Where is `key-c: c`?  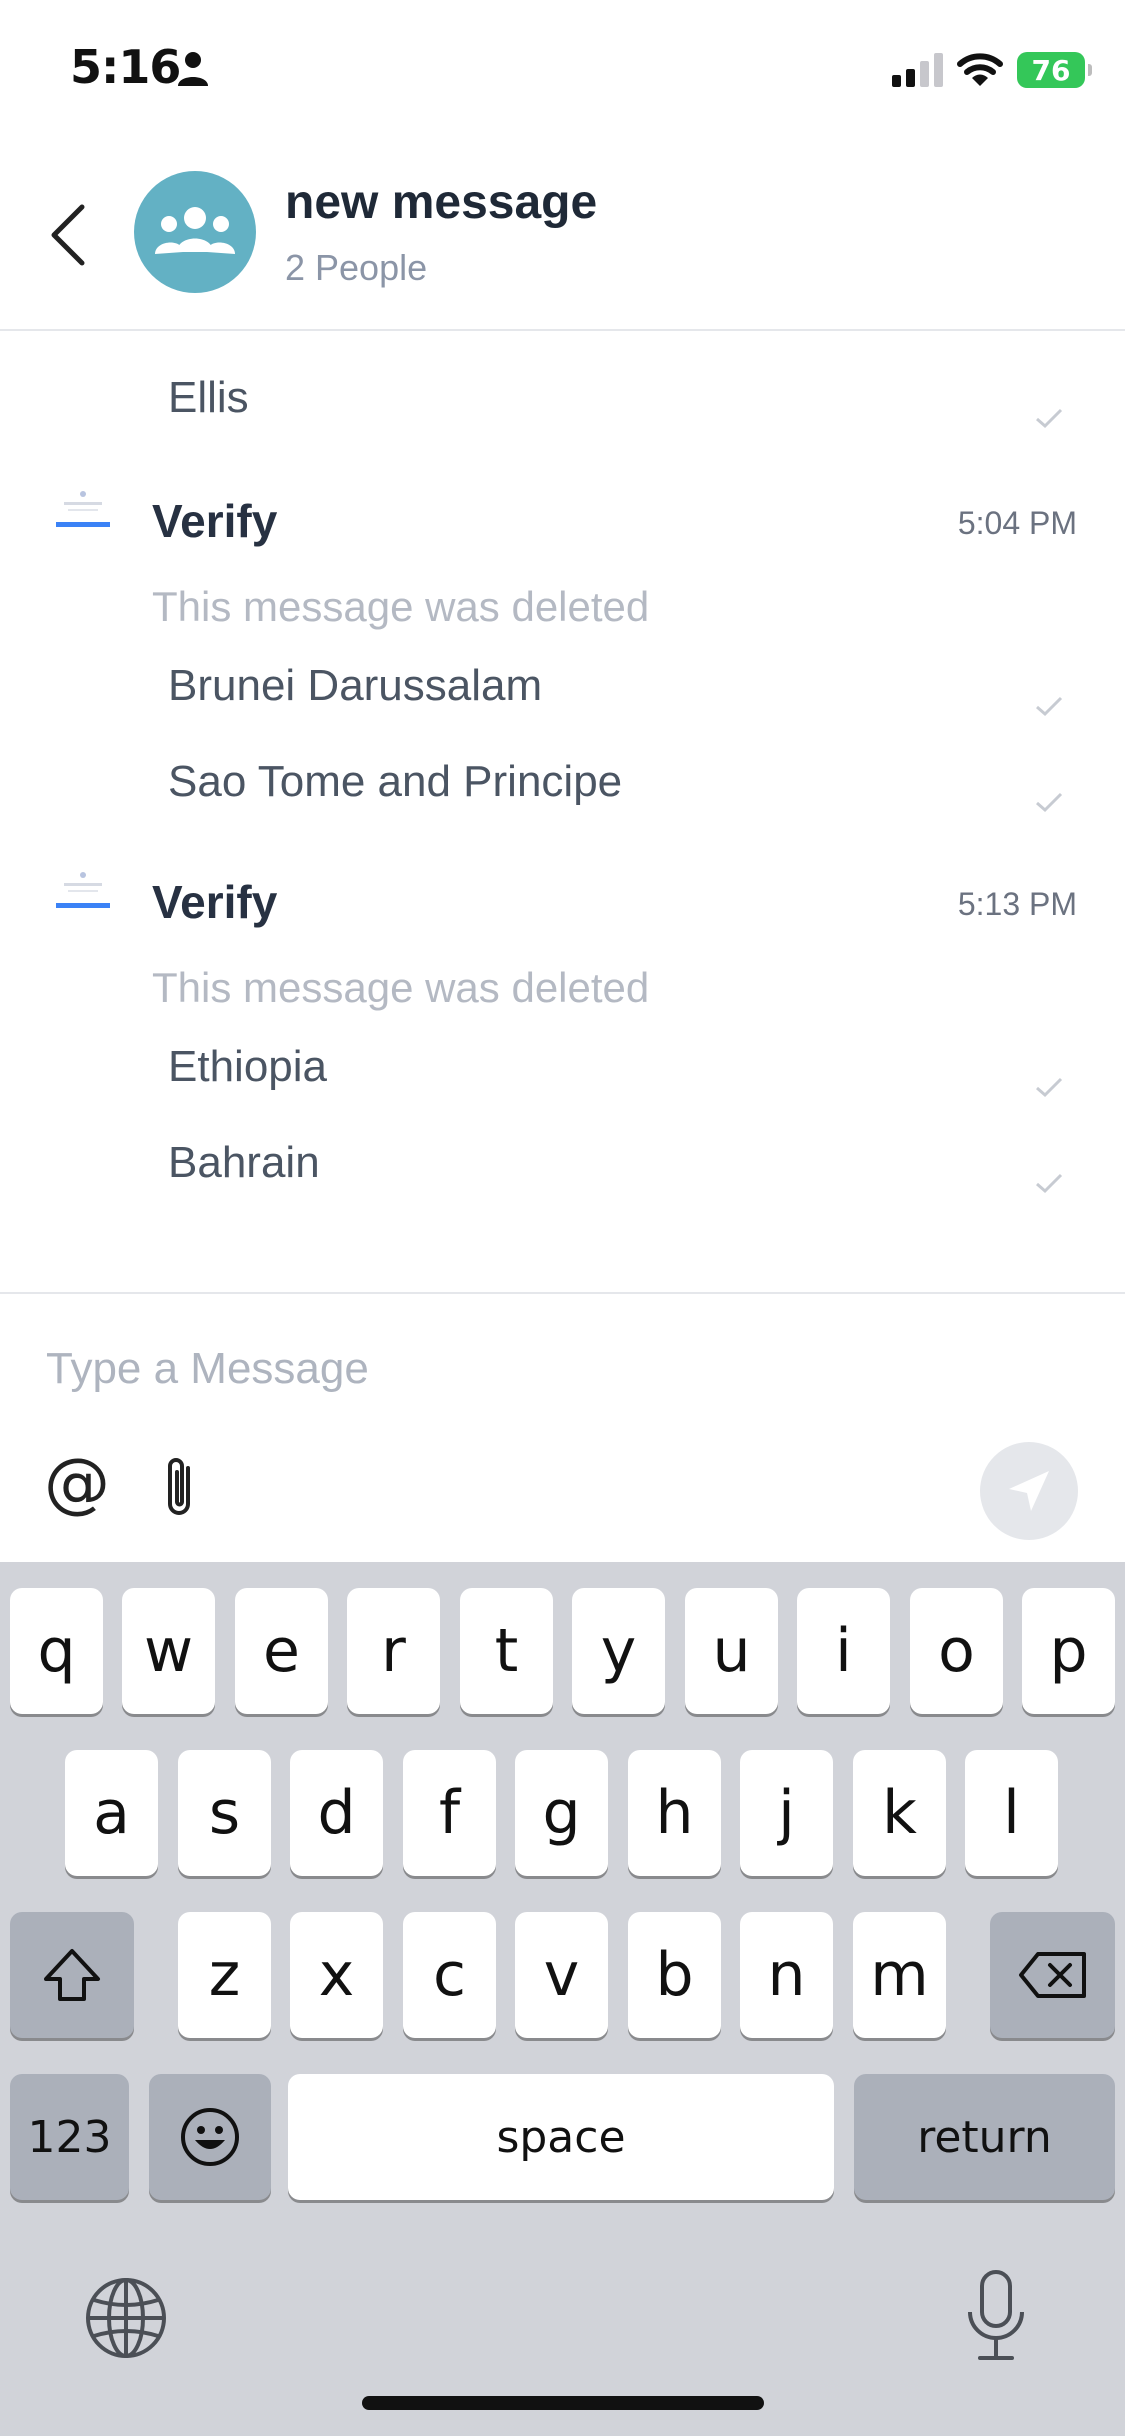 key-c: c is located at coordinates (449, 1975).